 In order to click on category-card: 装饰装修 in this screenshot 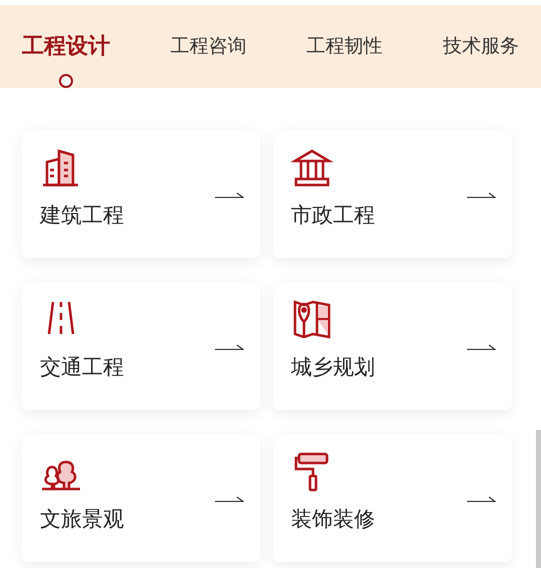, I will do `click(392, 498)`.